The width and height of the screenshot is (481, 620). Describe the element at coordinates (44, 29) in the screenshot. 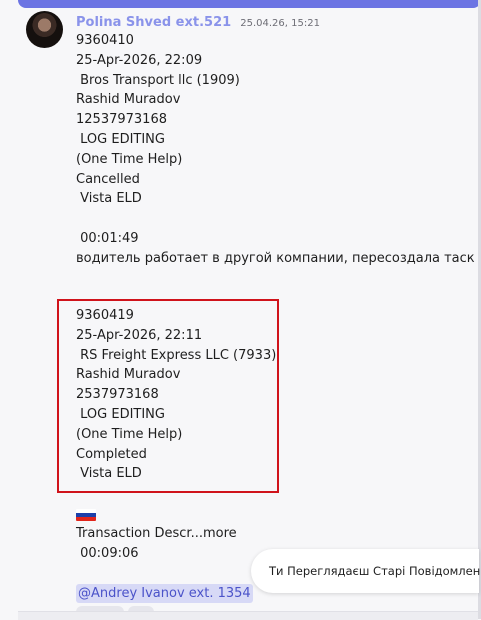

I see `avatar` at that location.